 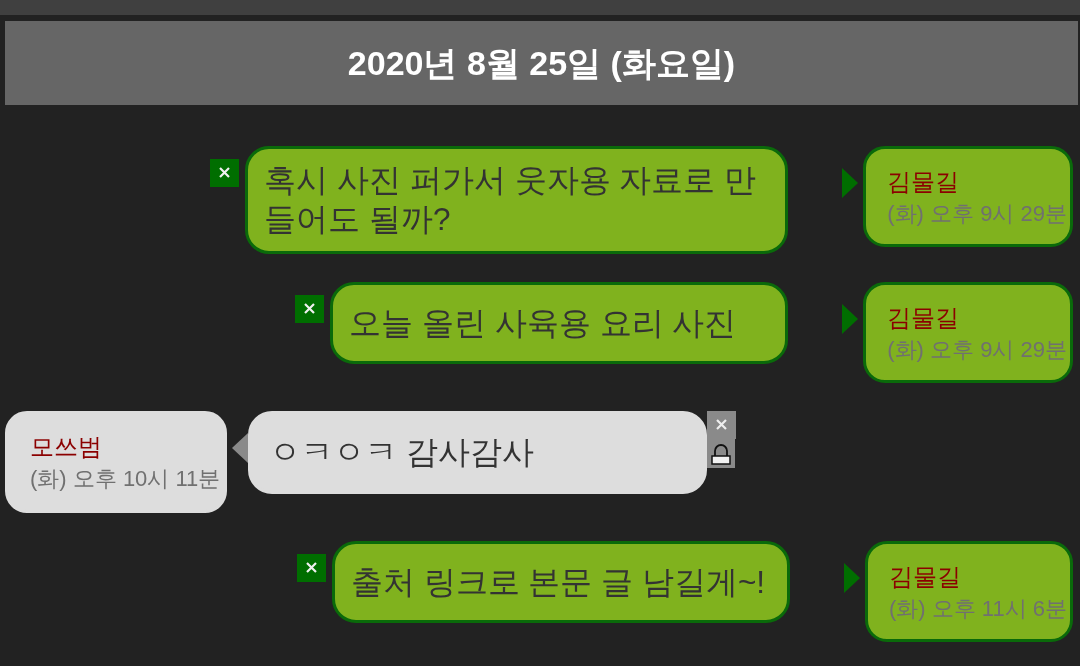 What do you see at coordinates (125, 479) in the screenshot?
I see `message-time: (화) 오후 10시 11분` at bounding box center [125, 479].